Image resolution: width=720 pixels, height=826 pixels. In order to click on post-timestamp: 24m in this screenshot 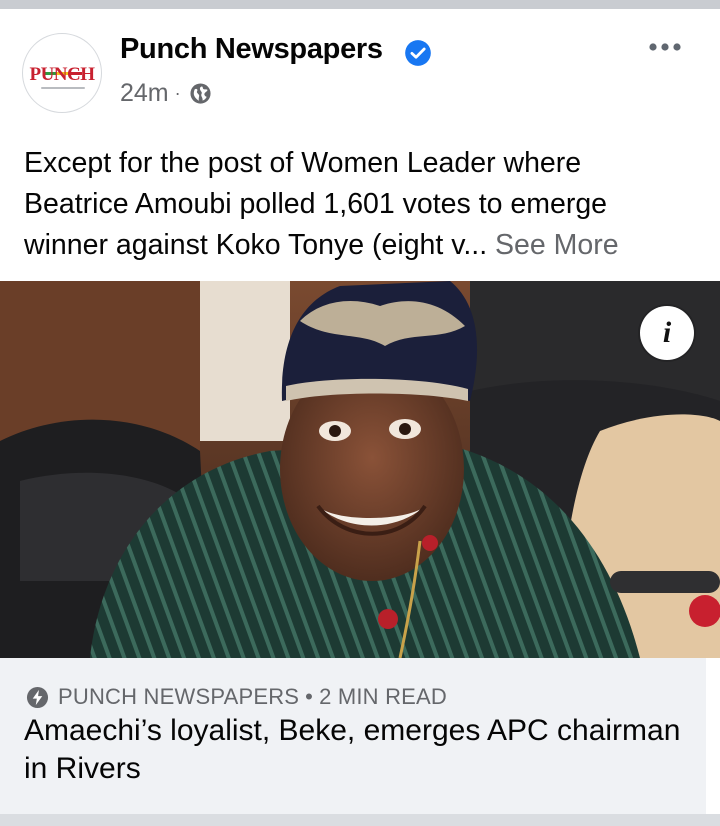, I will do `click(144, 93)`.